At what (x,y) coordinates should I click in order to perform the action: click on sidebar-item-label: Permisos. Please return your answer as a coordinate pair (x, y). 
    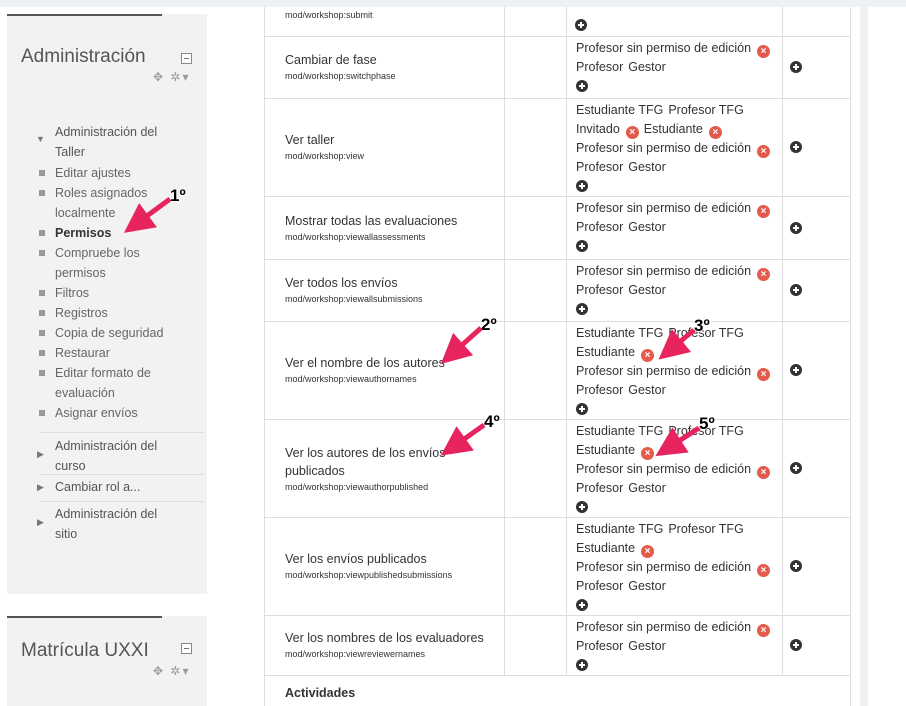
    Looking at the image, I should click on (110, 233).